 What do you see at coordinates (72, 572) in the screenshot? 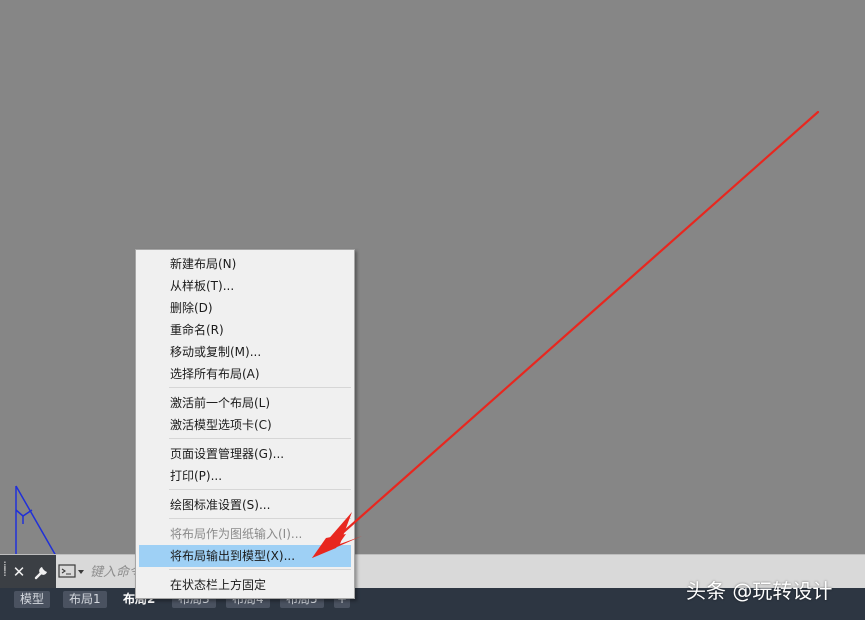
I see `command-prompt-icon` at bounding box center [72, 572].